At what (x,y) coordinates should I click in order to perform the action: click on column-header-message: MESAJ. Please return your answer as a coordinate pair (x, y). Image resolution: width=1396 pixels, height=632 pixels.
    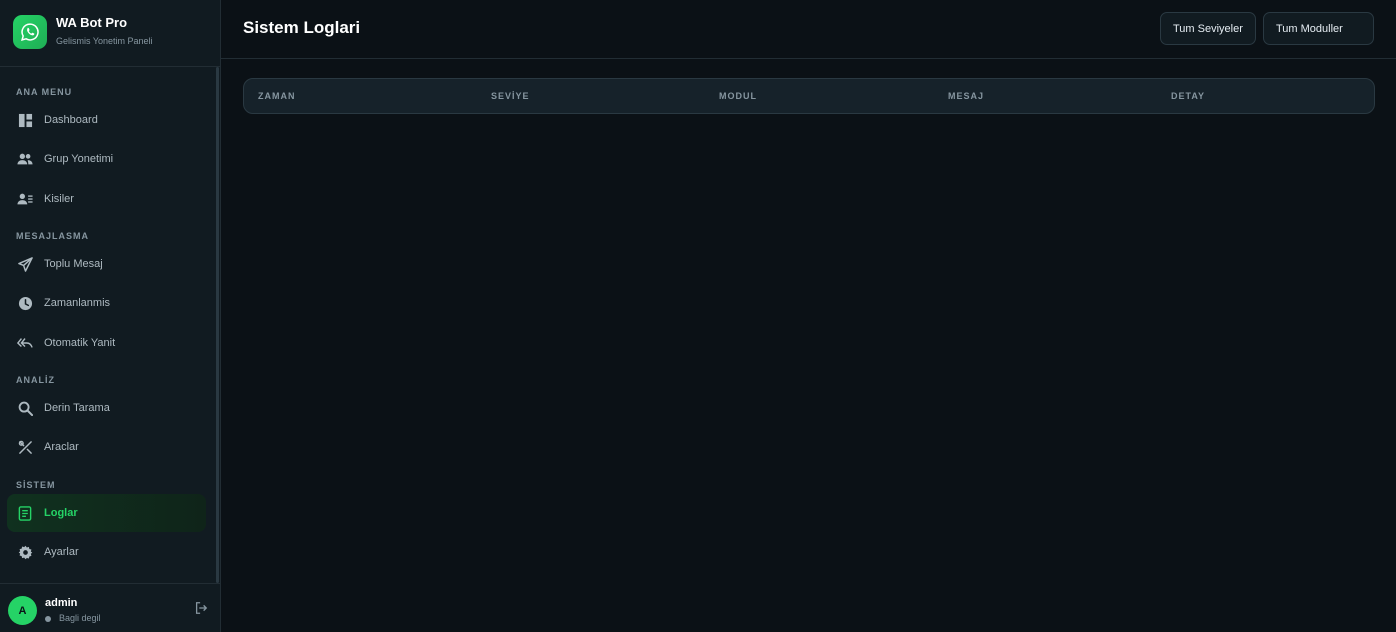
    Looking at the image, I should click on (966, 96).